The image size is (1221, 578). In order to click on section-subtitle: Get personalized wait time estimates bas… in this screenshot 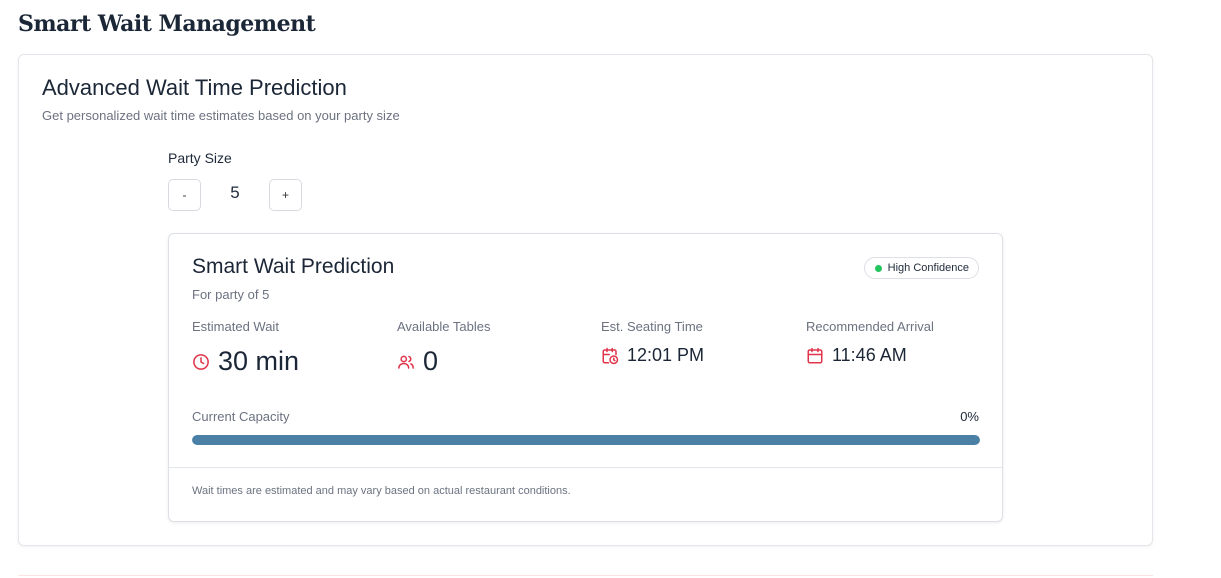, I will do `click(221, 115)`.